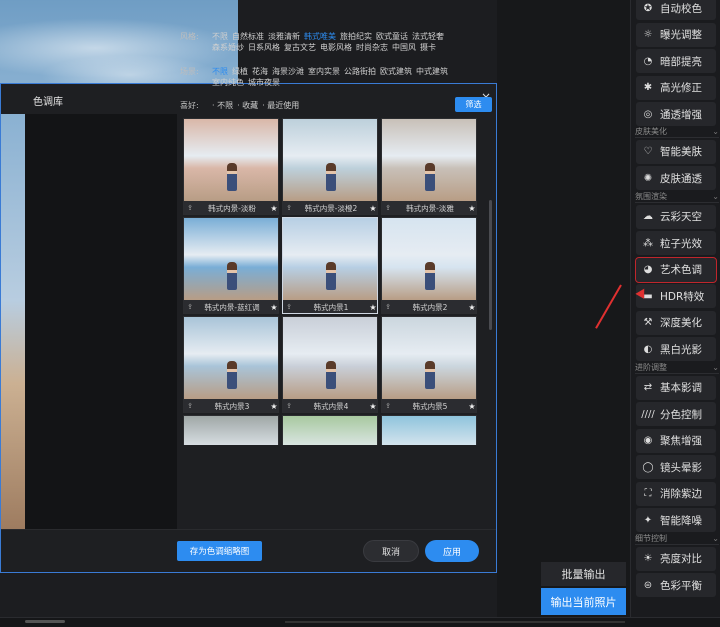 Image resolution: width=720 pixels, height=627 pixels. Describe the element at coordinates (220, 71) in the screenshot. I see `scene-option: 不限` at that location.